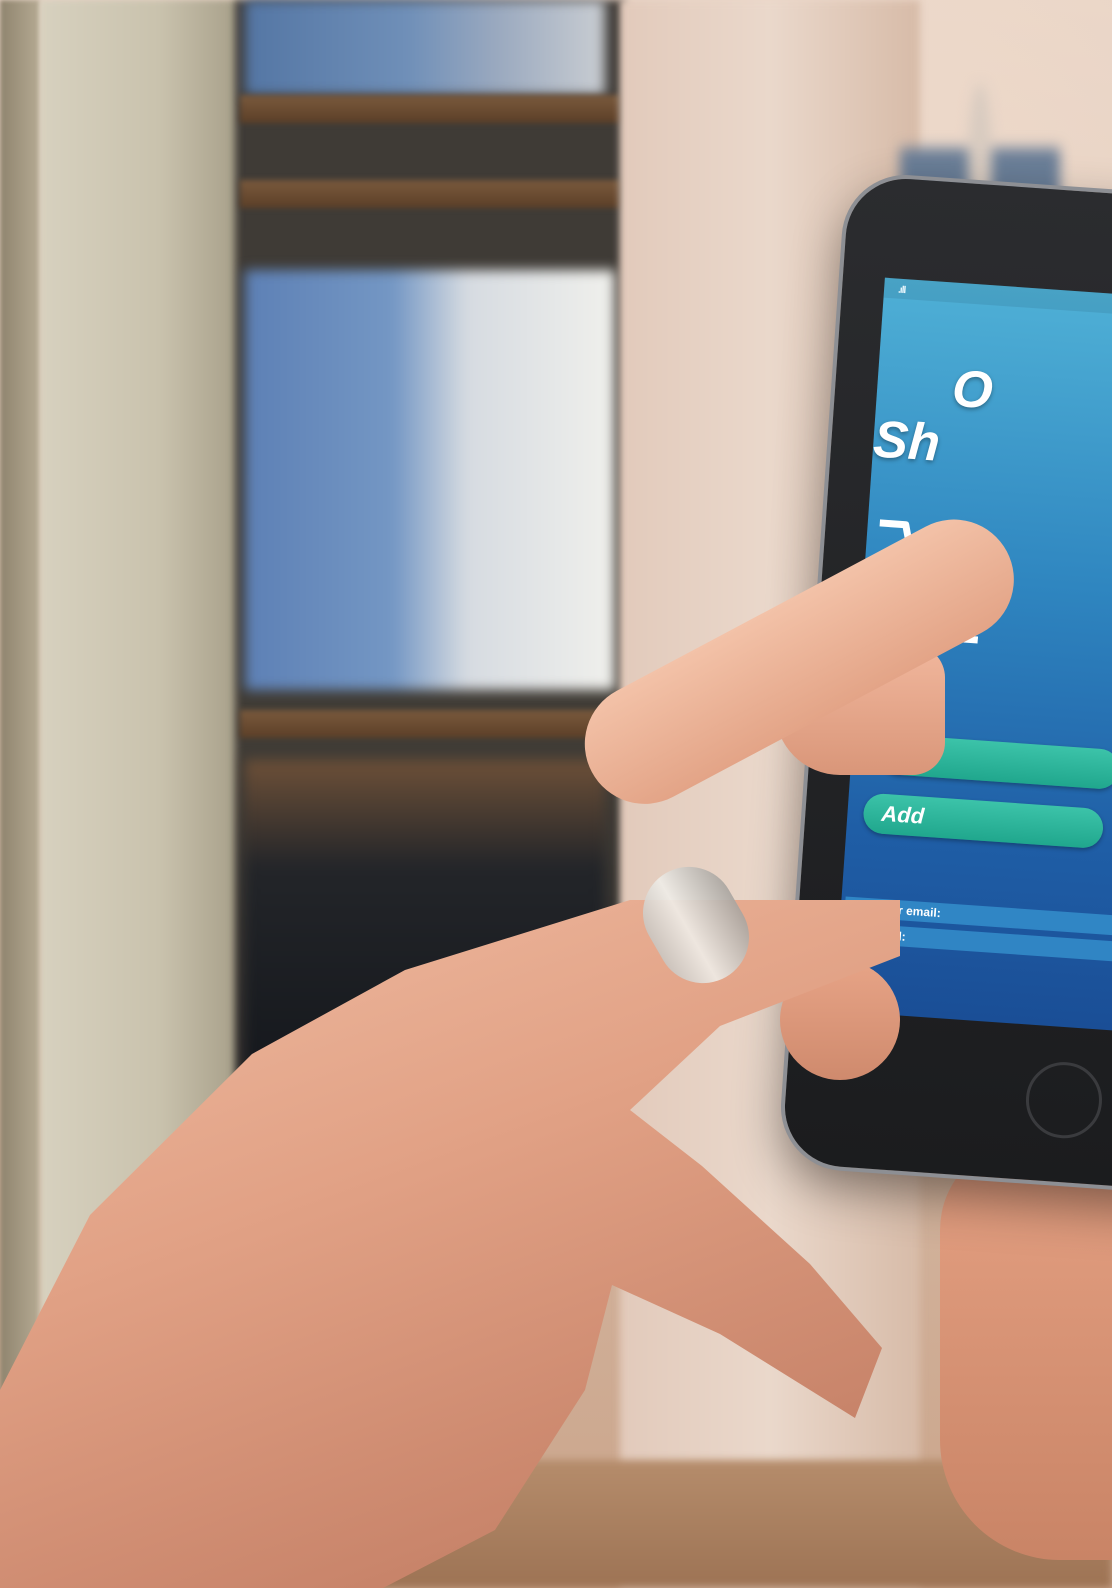 This screenshot has height=1588, width=1112. Describe the element at coordinates (906, 441) in the screenshot. I see `app-title-line2: Sh` at that location.